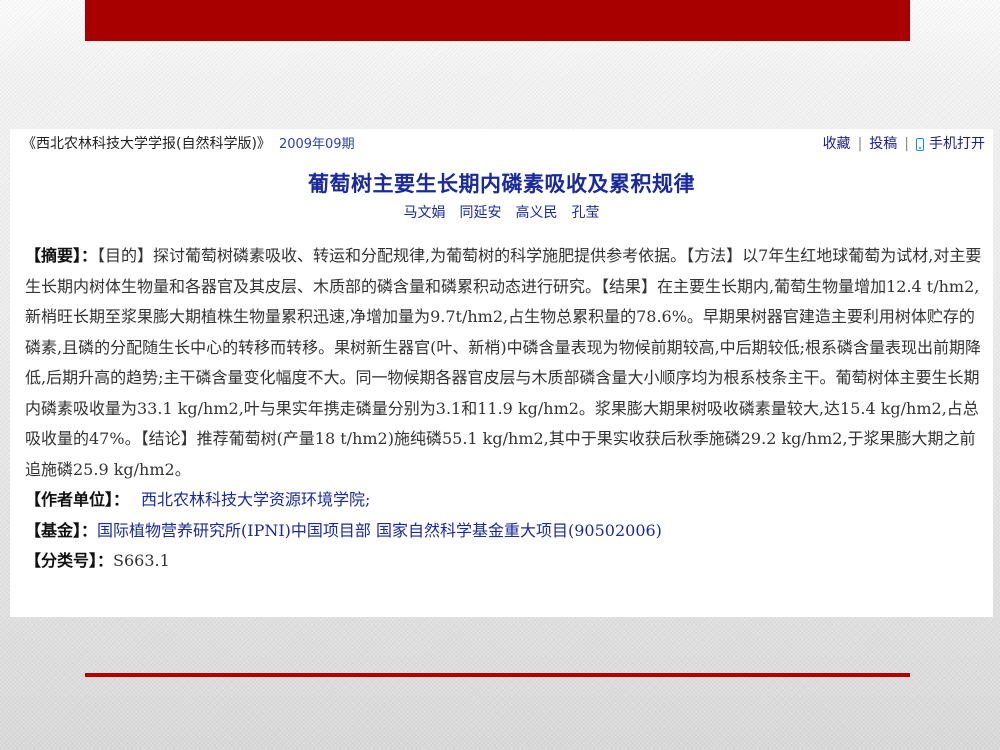 This screenshot has width=1000, height=750. I want to click on mobile-open-label: 手机打开, so click(957, 144).